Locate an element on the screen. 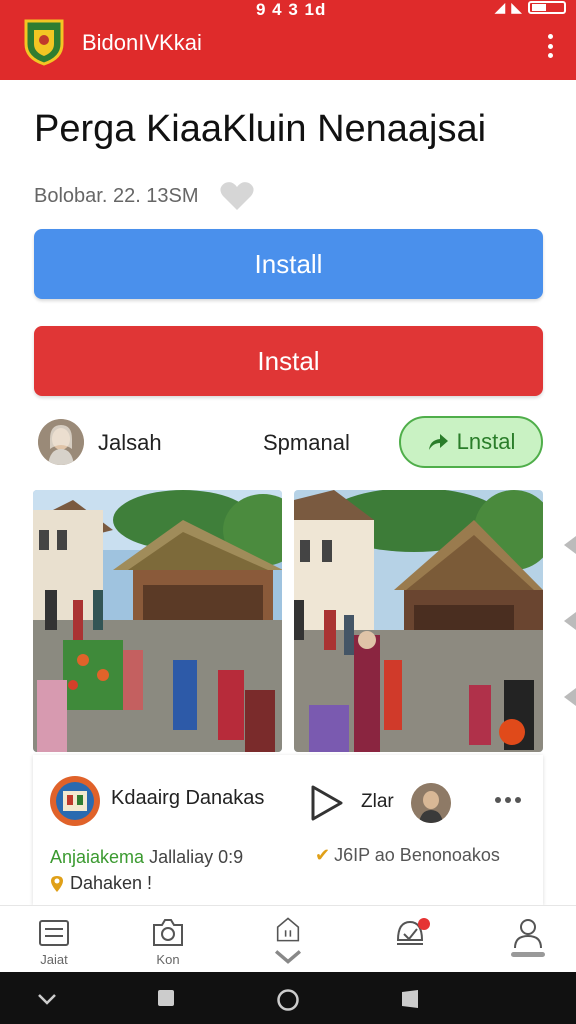 Image resolution: width=576 pixels, height=1024 pixels. status-time: 9 4 3 1d is located at coordinates (291, 9).